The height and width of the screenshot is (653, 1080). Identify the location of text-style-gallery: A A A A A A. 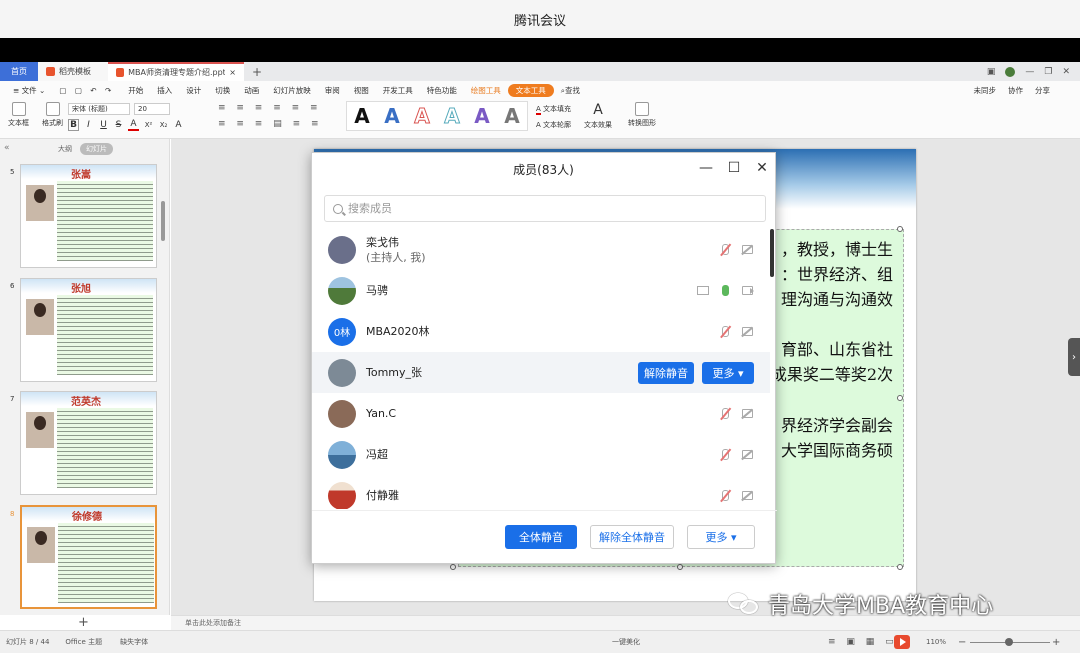
(437, 116).